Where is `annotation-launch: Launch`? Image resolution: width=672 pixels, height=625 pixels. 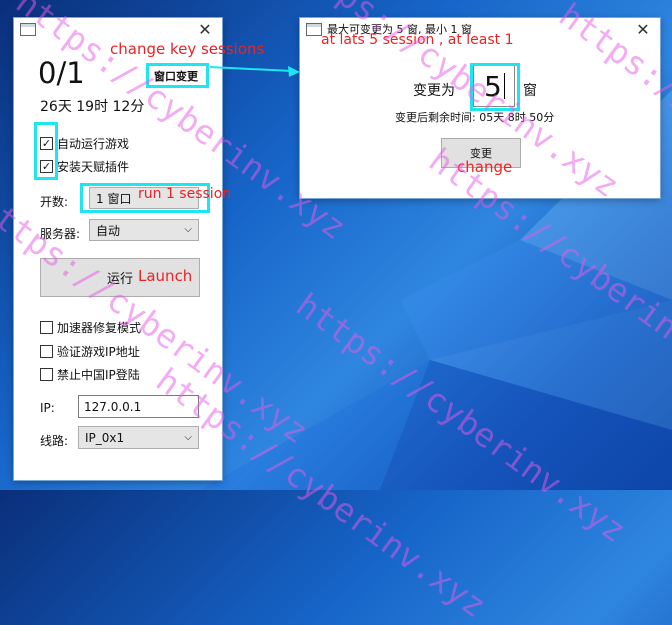
annotation-launch: Launch is located at coordinates (165, 276).